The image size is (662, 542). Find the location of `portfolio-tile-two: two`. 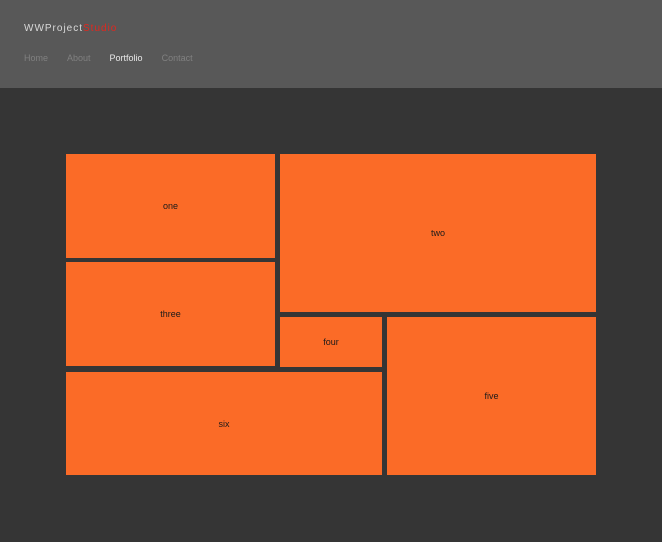

portfolio-tile-two: two is located at coordinates (438, 233).